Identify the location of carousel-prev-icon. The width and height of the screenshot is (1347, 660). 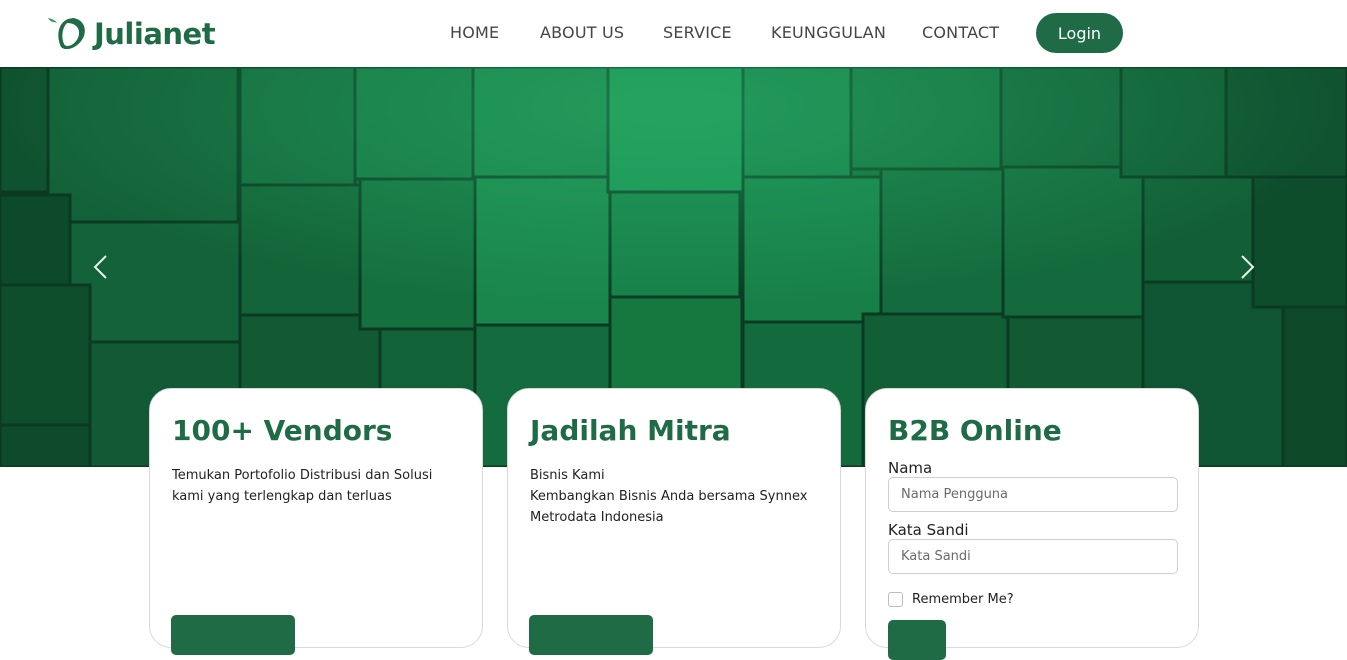
(101, 267).